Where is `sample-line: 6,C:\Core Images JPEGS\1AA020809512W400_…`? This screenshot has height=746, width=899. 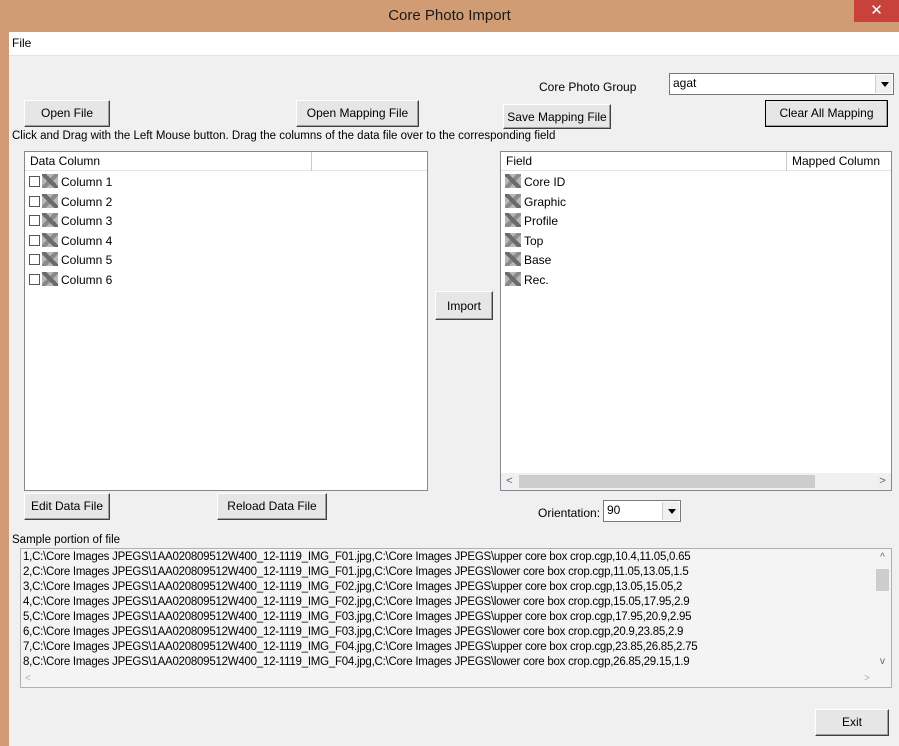
sample-line: 6,C:\Core Images JPEGS\1AA020809512W400_… is located at coordinates (353, 632).